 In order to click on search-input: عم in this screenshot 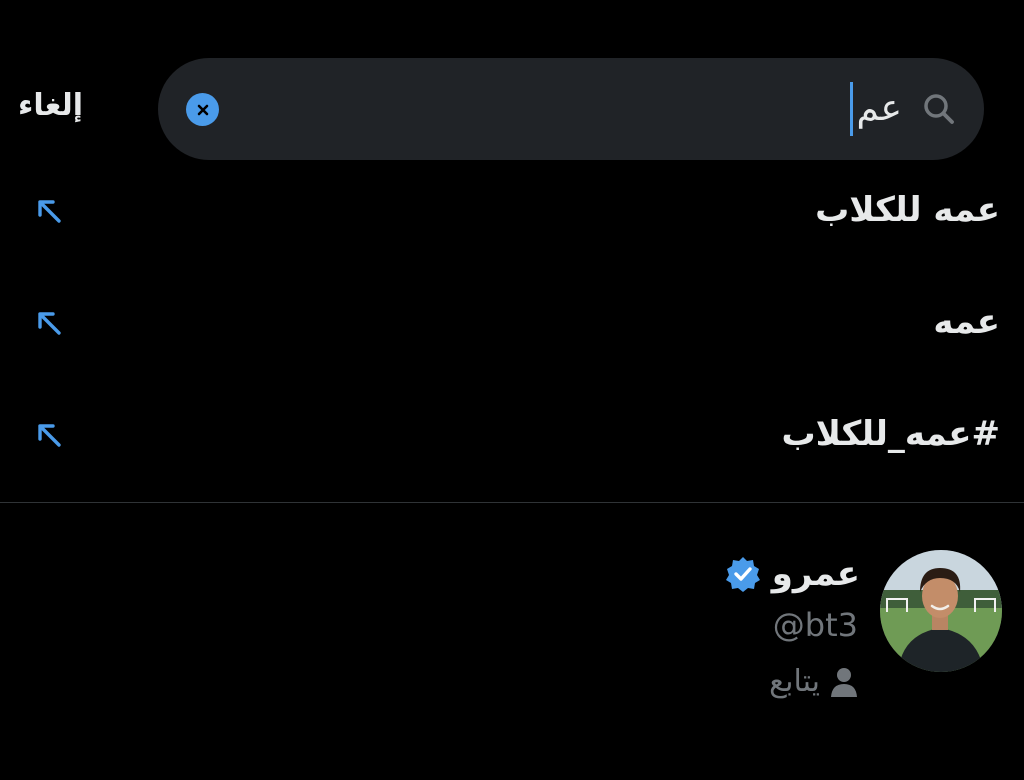, I will do `click(875, 109)`.